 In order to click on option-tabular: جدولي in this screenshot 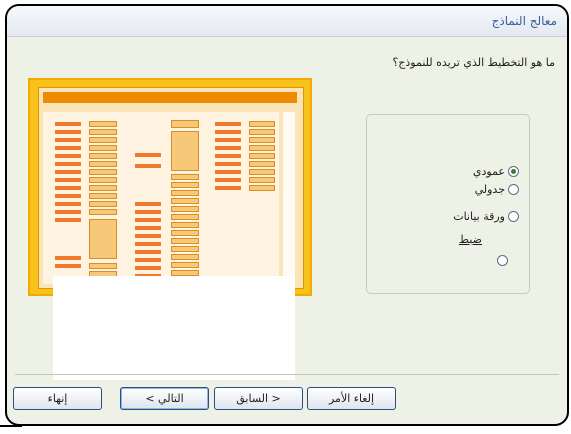, I will do `click(497, 189)`.